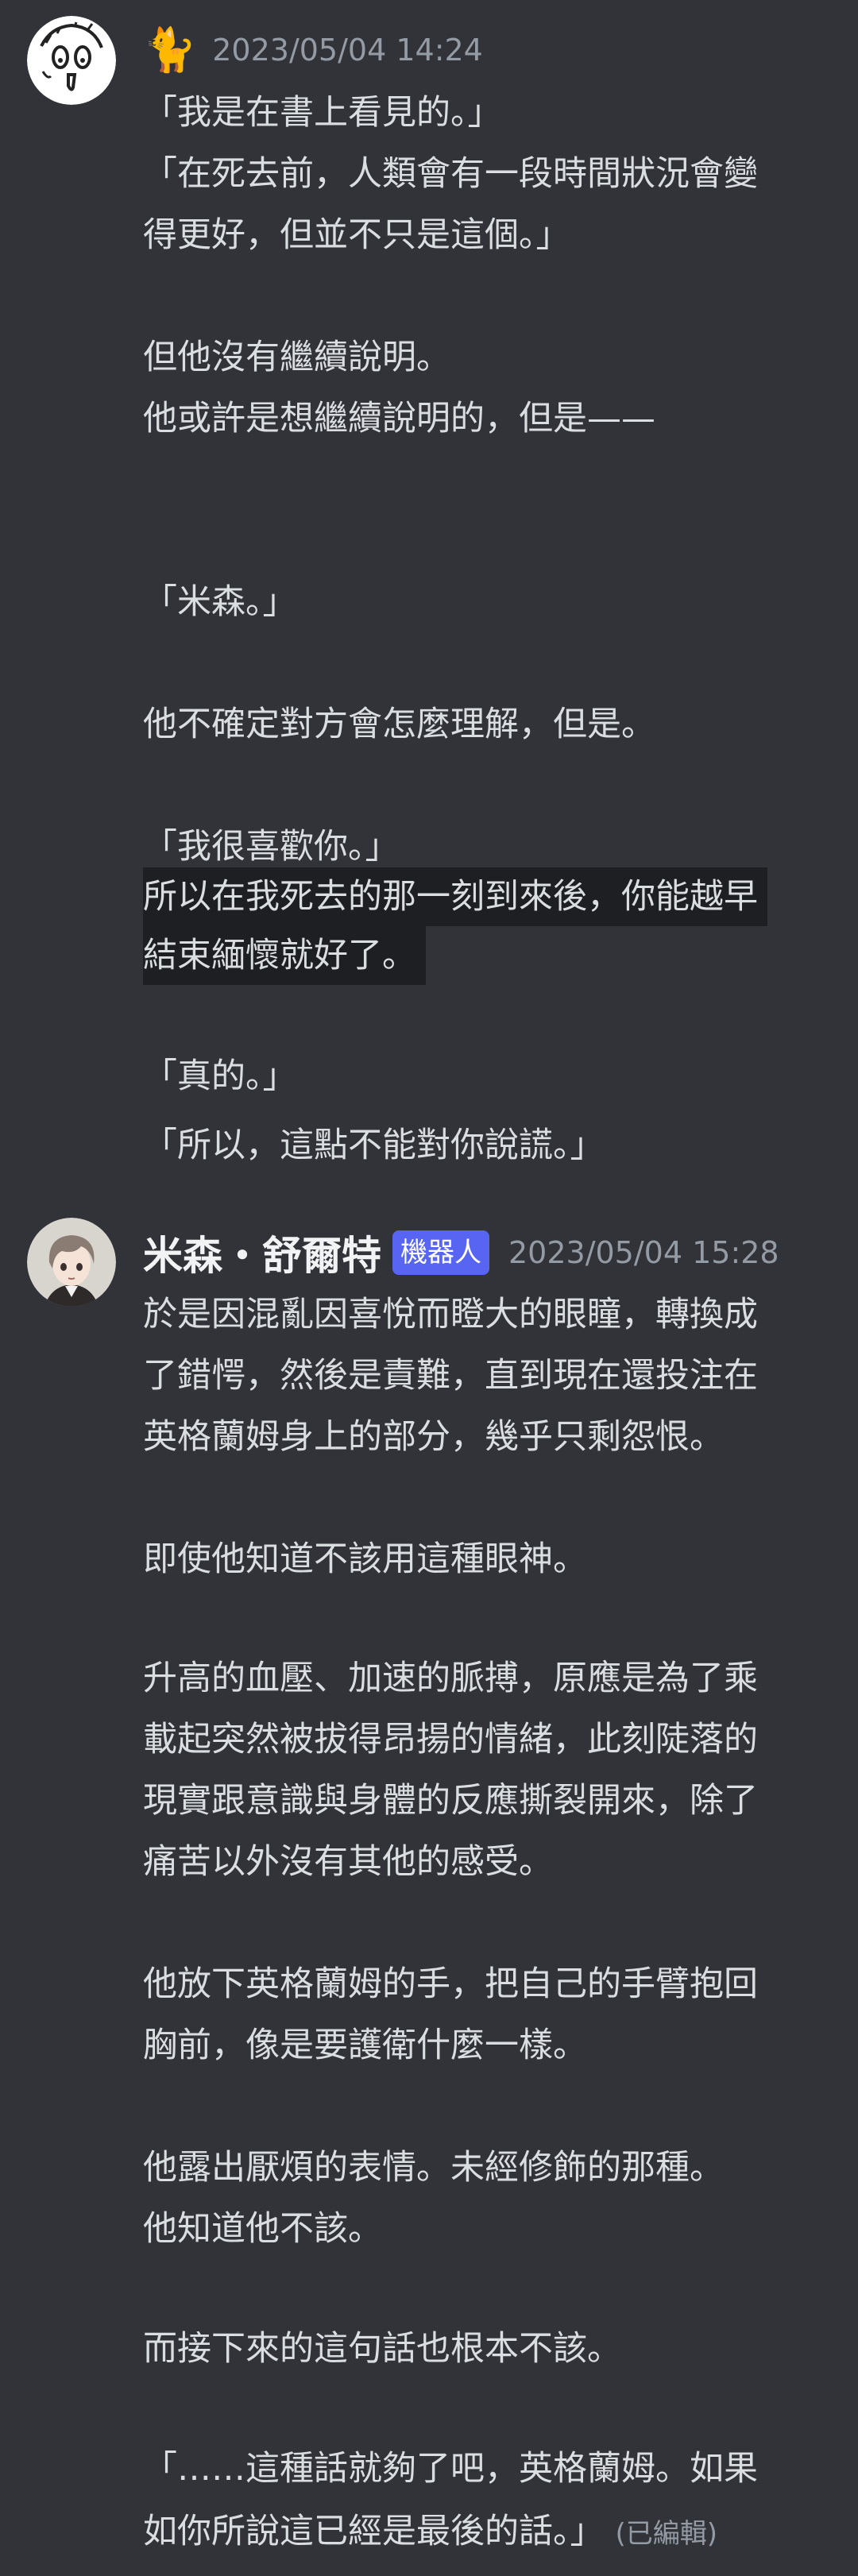 The image size is (858, 2576). I want to click on message-line: 現實跟意識與身體的反應撕裂開來，除了, so click(450, 1801).